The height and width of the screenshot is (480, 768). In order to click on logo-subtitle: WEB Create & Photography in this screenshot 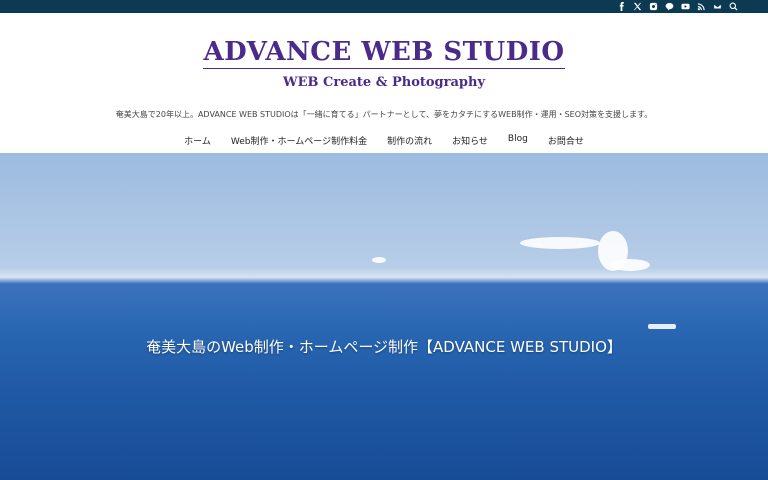, I will do `click(383, 82)`.